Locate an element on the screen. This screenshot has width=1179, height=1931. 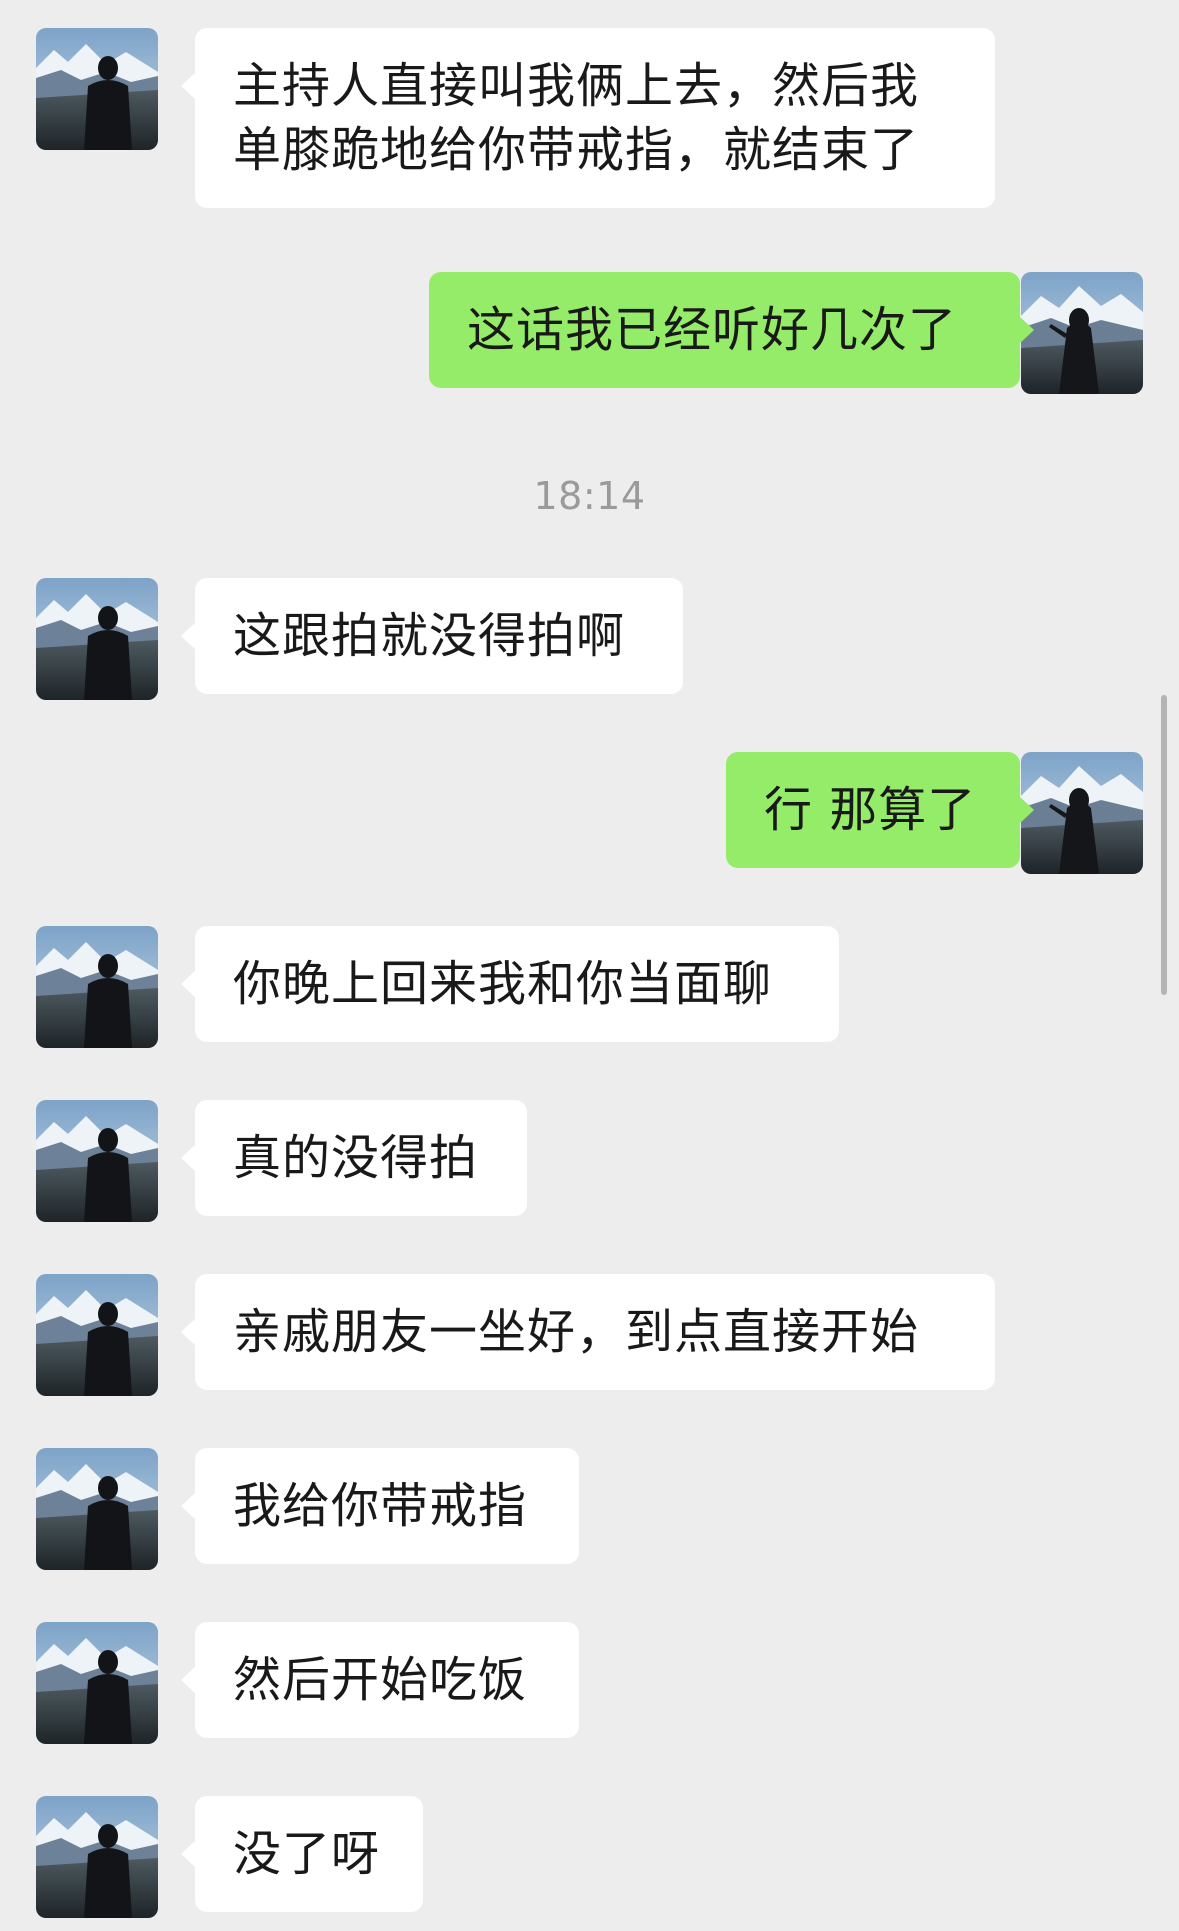
message-bubble: 我给你带戒指 is located at coordinates (380, 1506).